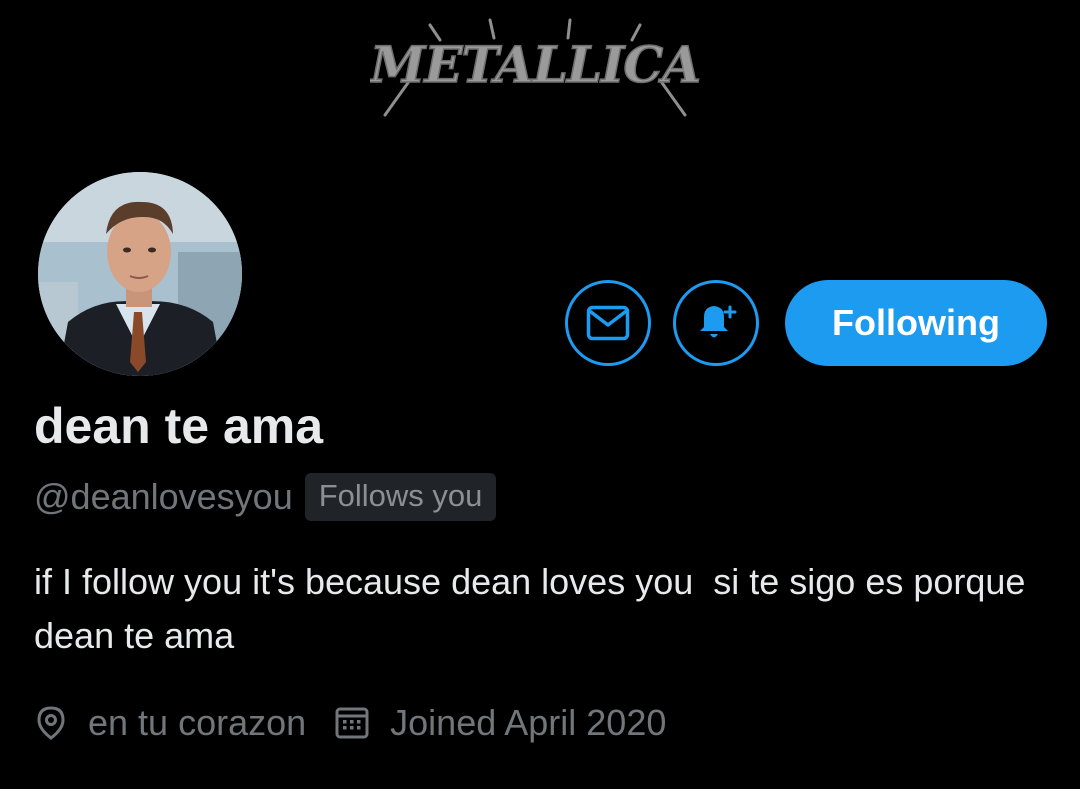 The height and width of the screenshot is (789, 1080). I want to click on envelope-icon, so click(608, 323).